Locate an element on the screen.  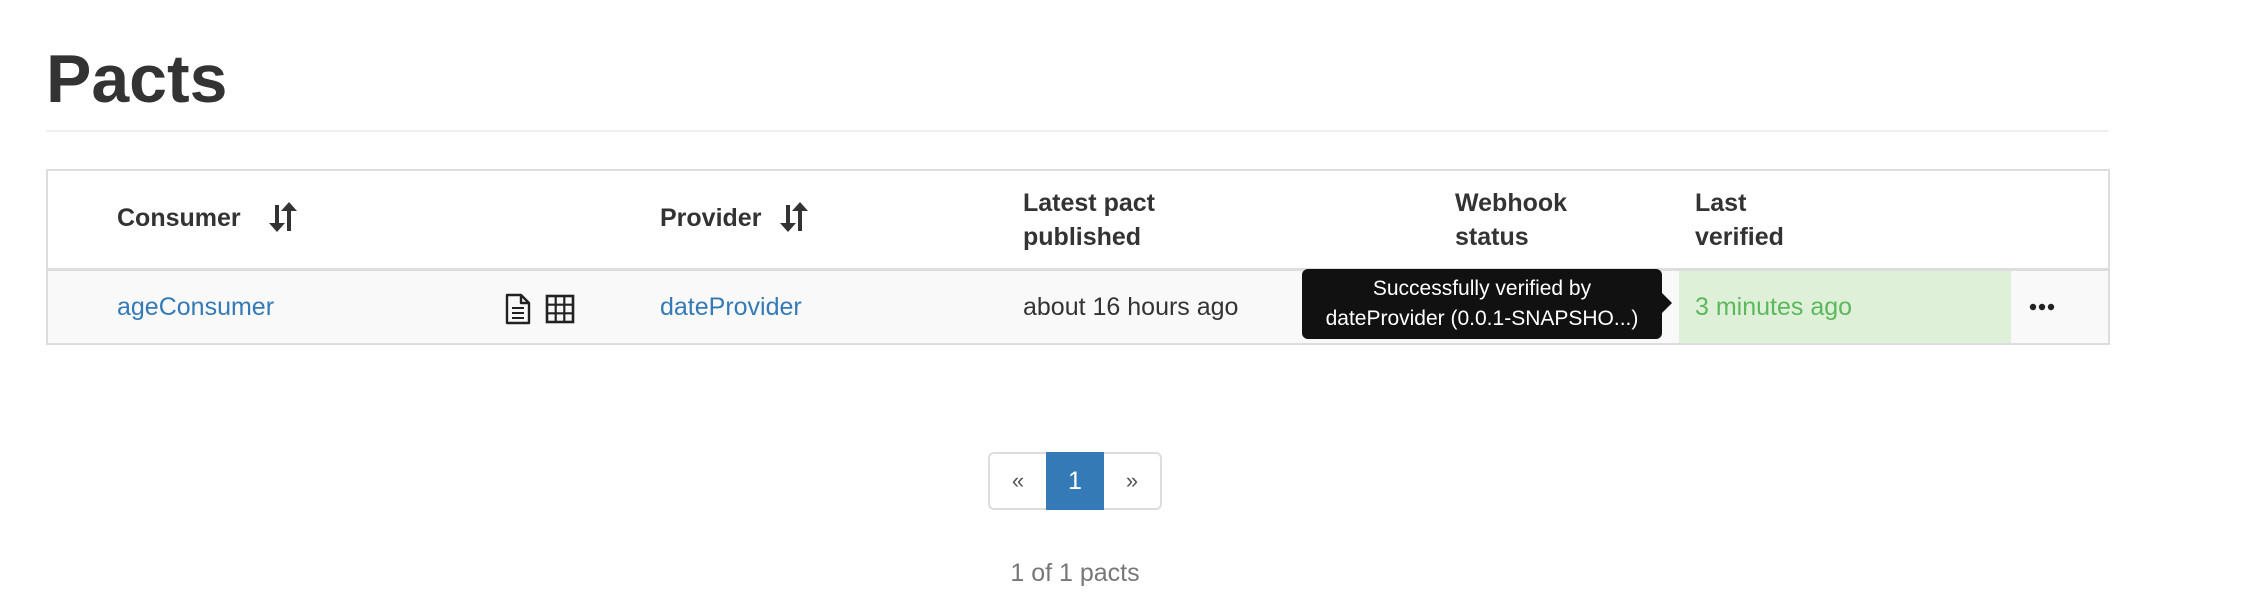
page-1-button: 1 is located at coordinates (1075, 481).